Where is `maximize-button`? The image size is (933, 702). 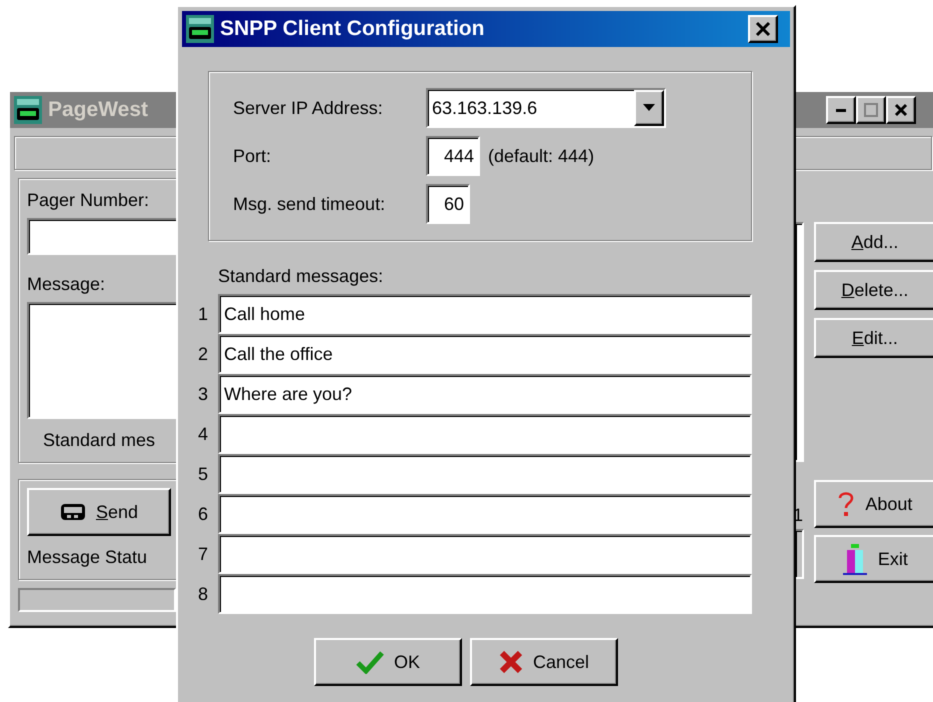
maximize-button is located at coordinates (871, 110).